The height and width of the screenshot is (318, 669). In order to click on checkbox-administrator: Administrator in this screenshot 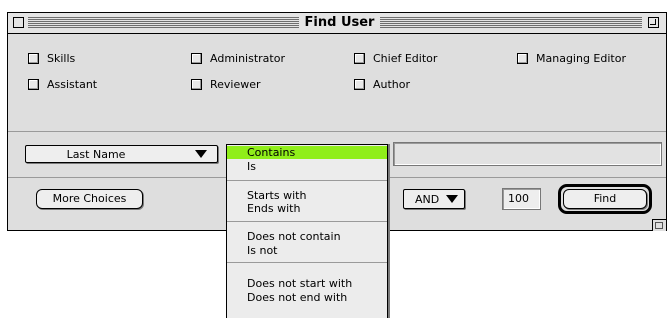, I will do `click(238, 58)`.